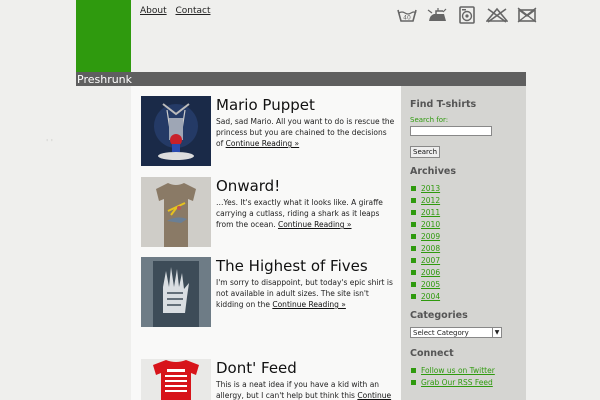 The height and width of the screenshot is (400, 600). Describe the element at coordinates (425, 152) in the screenshot. I see `search-button: Search` at that location.